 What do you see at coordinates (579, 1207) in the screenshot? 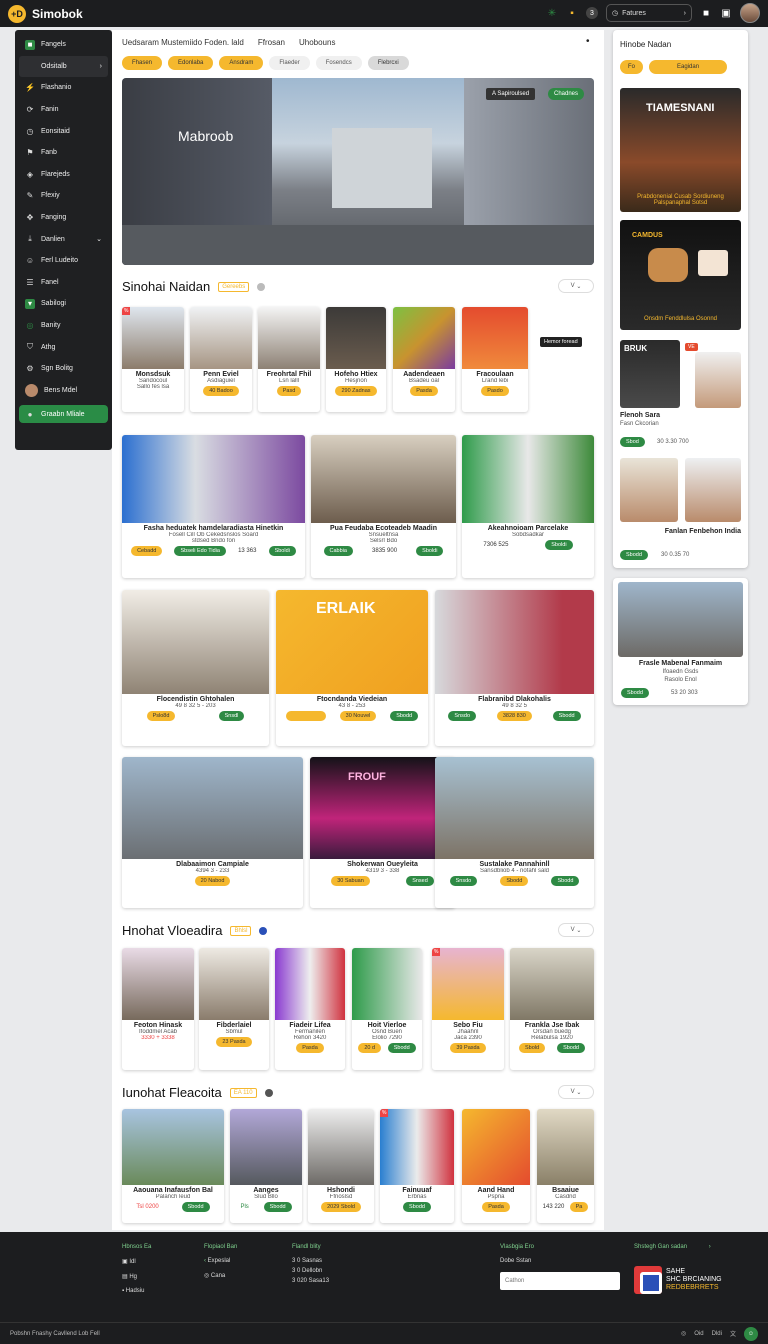
I see `product-button: Pa` at bounding box center [579, 1207].